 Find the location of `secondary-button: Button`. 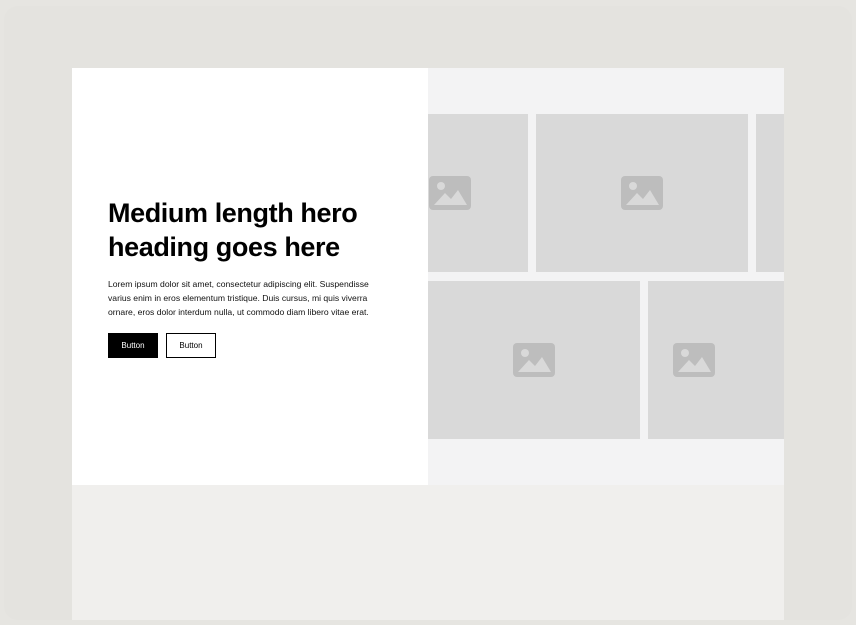

secondary-button: Button is located at coordinates (191, 345).